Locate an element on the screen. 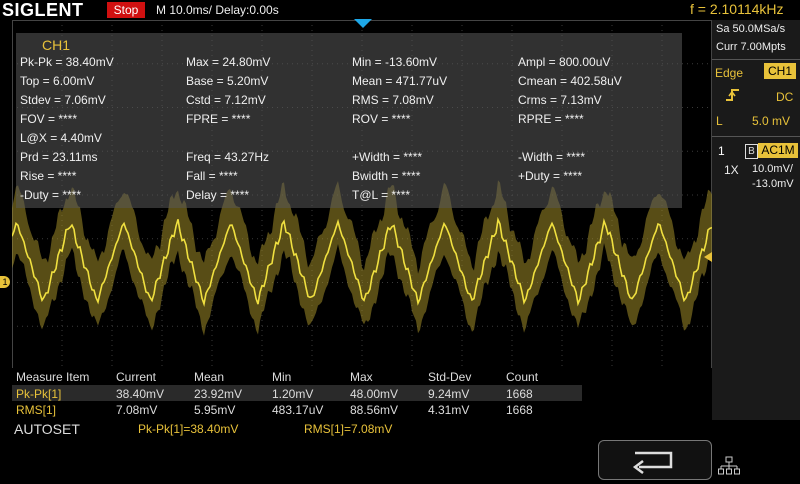 The image size is (800, 484). measurement-item: Base = 5.20mV is located at coordinates (227, 81).